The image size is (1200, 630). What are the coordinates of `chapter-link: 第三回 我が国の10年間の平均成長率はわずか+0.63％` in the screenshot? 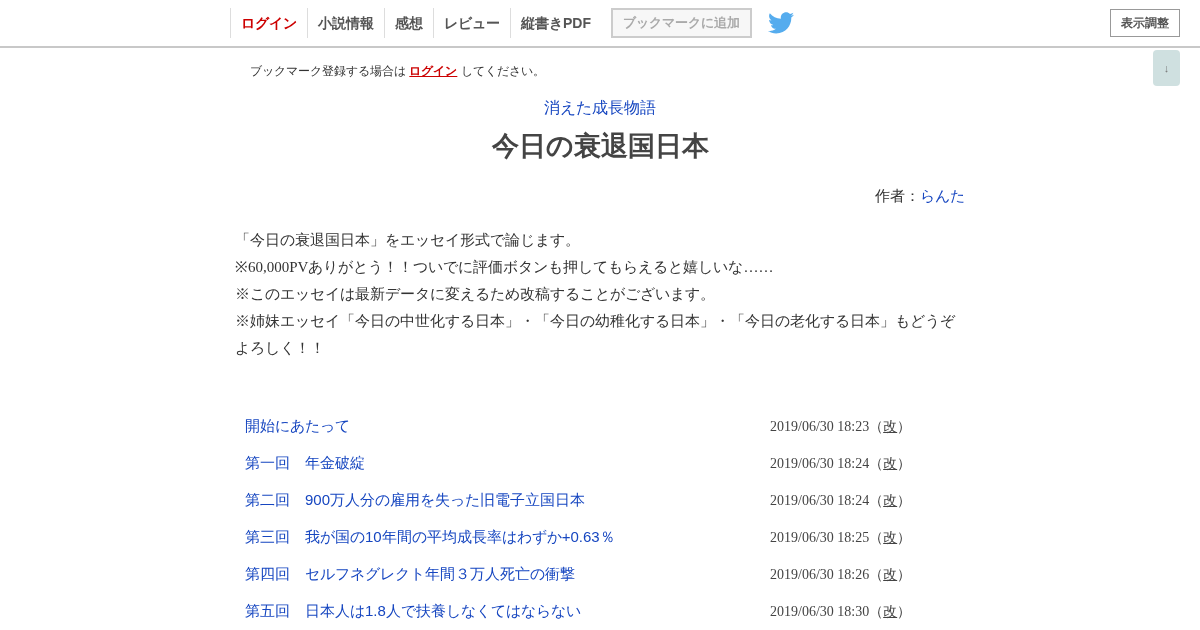 It's located at (430, 537).